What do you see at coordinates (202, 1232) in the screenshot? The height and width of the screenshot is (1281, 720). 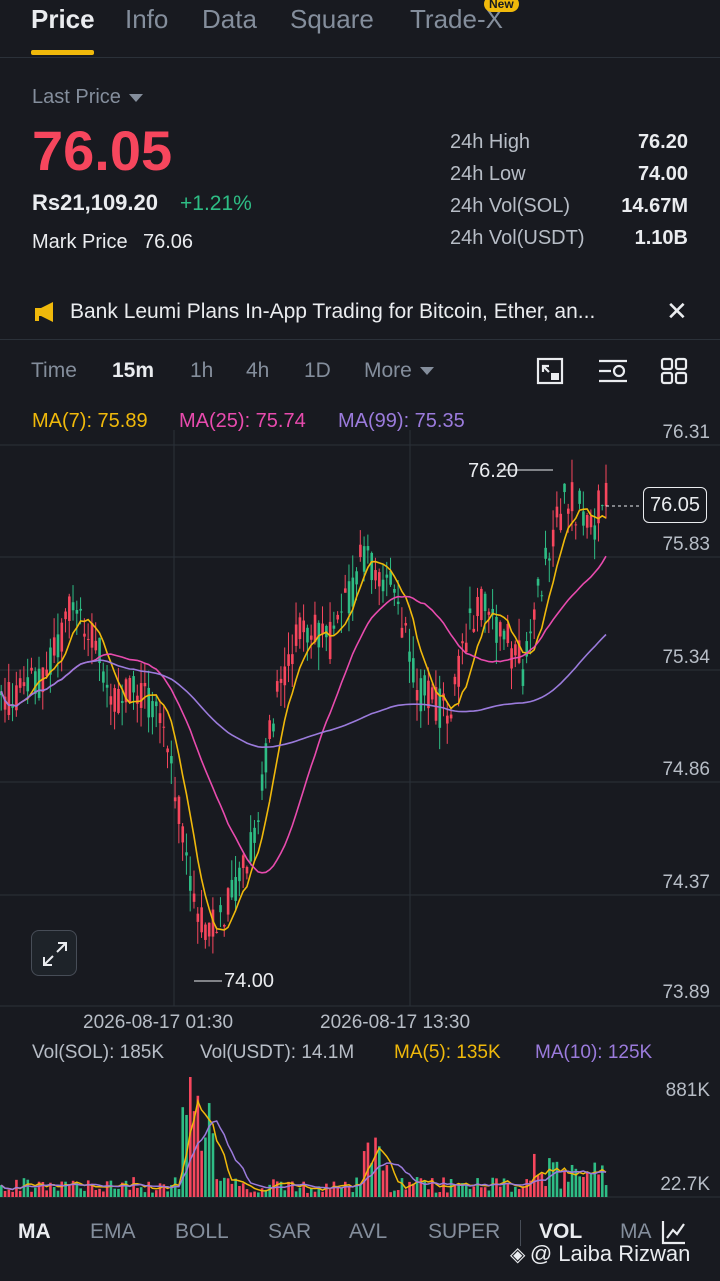 I see `indicator-boll: BOLL` at bounding box center [202, 1232].